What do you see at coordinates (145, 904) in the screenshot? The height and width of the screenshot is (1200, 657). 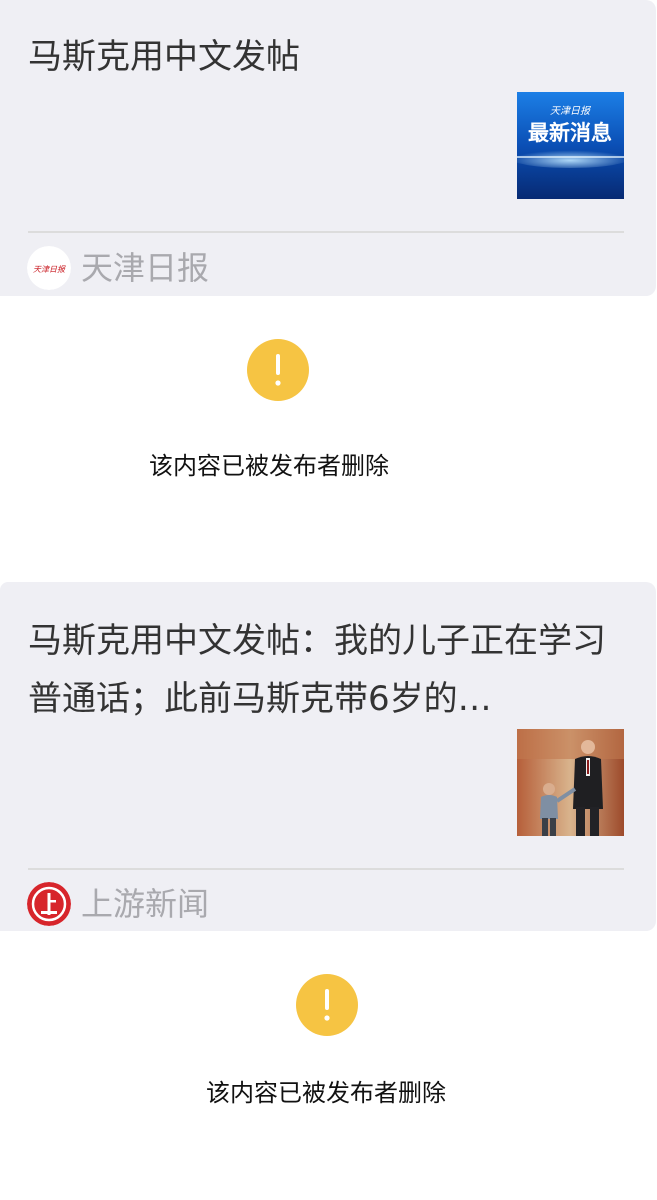 I see `source-name: 上游新闻` at bounding box center [145, 904].